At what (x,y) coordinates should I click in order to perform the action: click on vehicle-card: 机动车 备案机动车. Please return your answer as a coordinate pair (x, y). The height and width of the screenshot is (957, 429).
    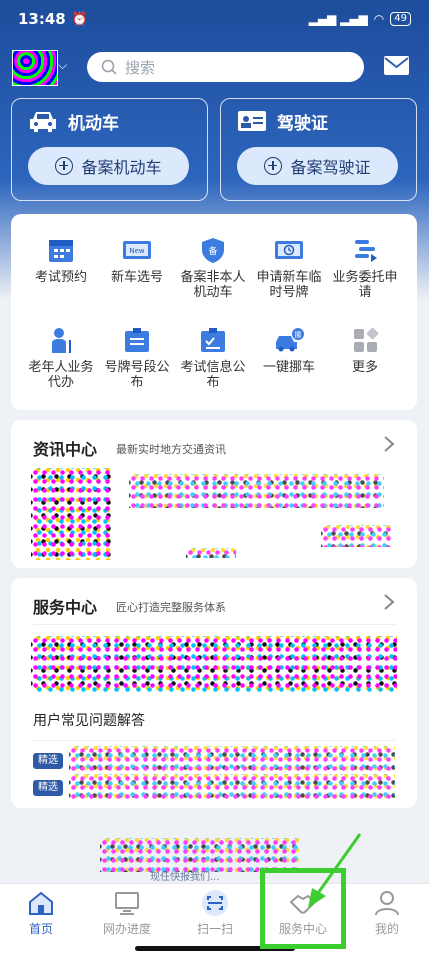
    Looking at the image, I should click on (109, 149).